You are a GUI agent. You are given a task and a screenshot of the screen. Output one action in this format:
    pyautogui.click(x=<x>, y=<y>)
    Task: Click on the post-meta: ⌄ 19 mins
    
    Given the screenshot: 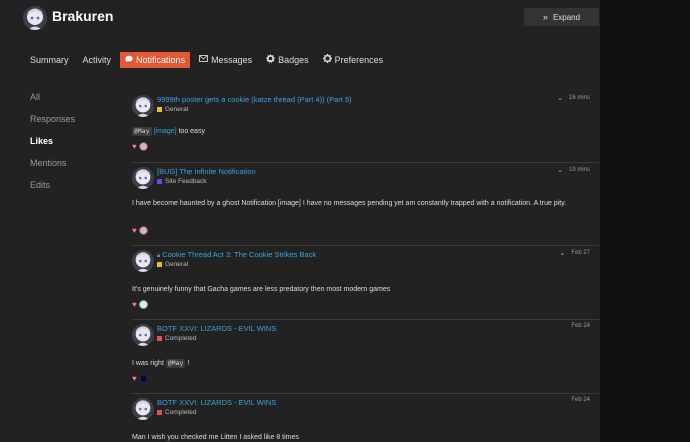 What is the action you would take?
    pyautogui.click(x=573, y=170)
    